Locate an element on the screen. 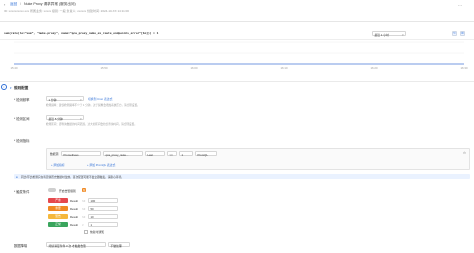 The image size is (474, 253). window-select: 最近 5 分钟 ▾ is located at coordinates (65, 118).